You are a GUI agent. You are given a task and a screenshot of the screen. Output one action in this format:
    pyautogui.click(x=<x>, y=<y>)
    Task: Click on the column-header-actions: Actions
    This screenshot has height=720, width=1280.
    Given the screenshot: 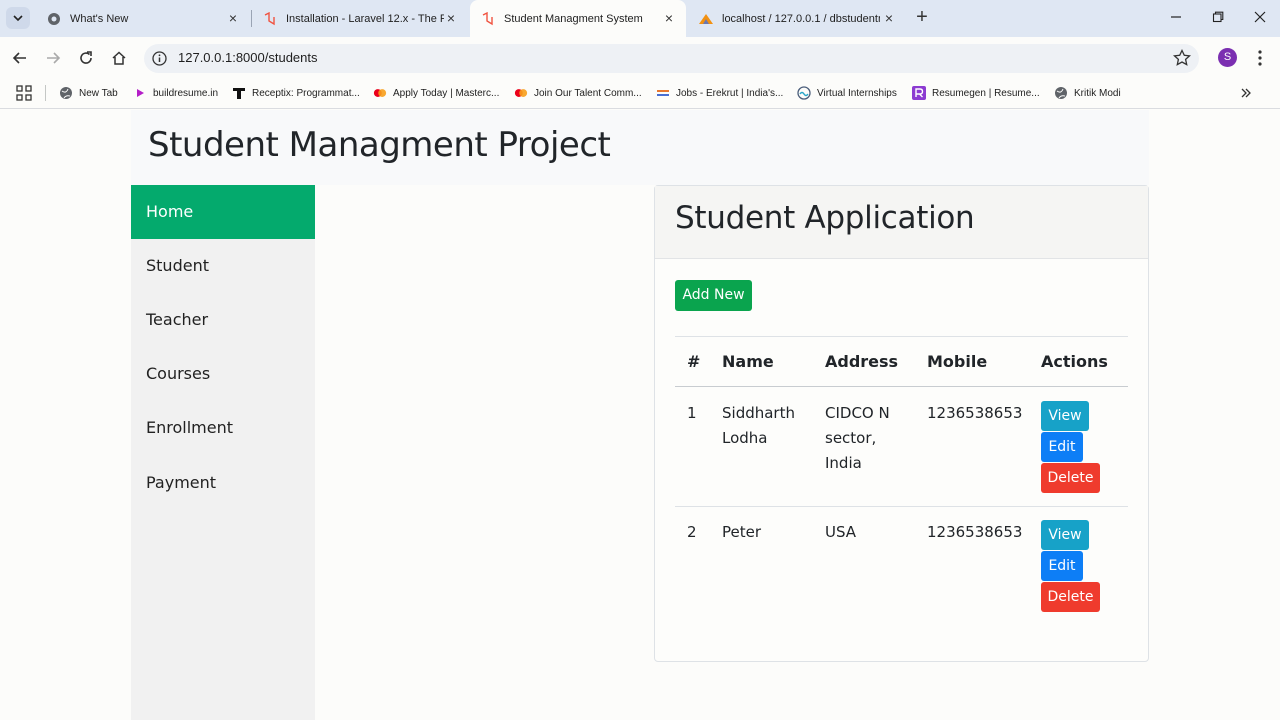 What is the action you would take?
    pyautogui.click(x=1074, y=361)
    